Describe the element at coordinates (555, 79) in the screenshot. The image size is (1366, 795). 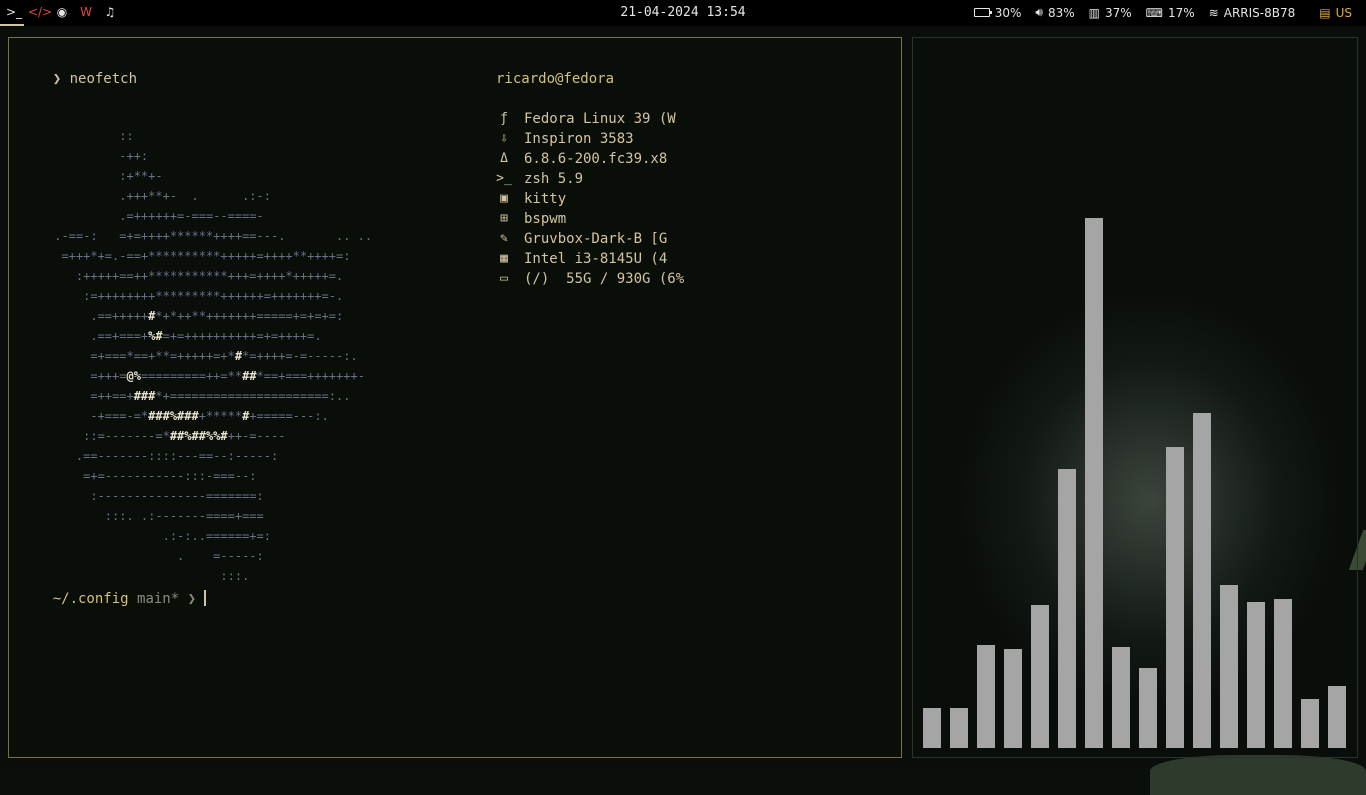
I see `user-host: ricardo@fedora` at that location.